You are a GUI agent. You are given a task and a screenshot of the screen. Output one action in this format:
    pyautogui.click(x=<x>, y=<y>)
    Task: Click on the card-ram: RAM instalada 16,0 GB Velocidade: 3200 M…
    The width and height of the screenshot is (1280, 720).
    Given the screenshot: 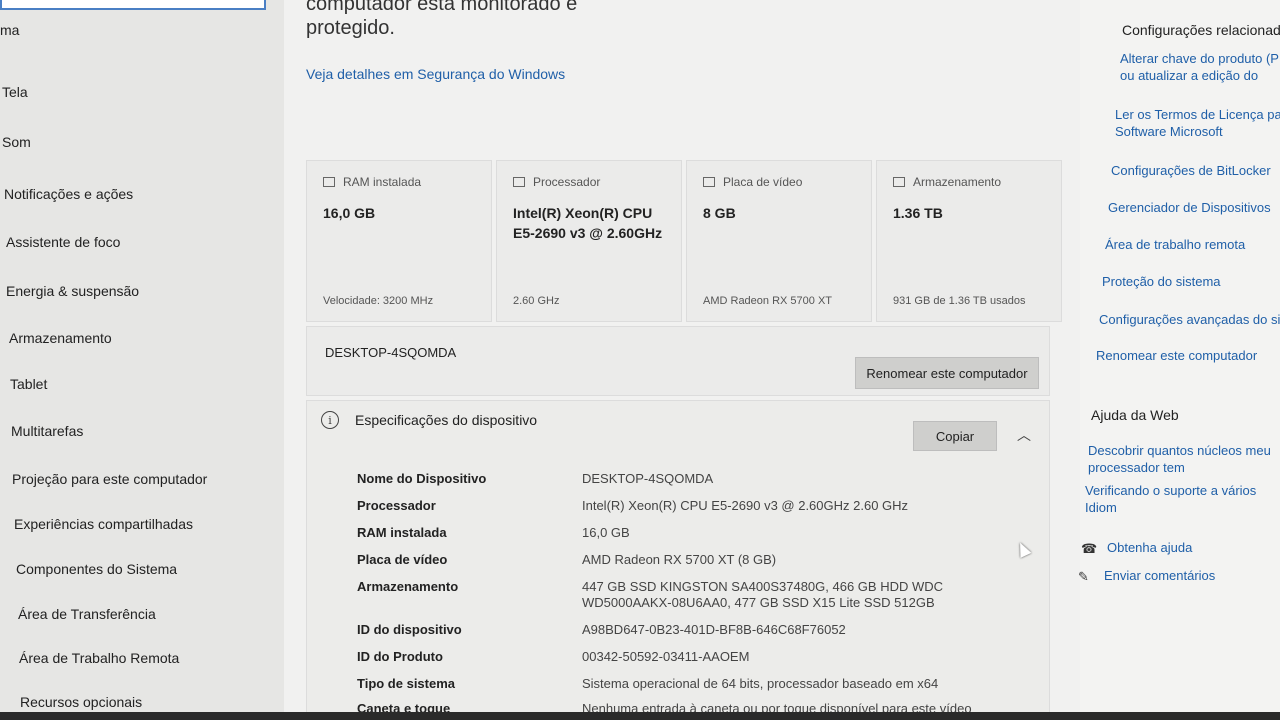 What is the action you would take?
    pyautogui.click(x=399, y=241)
    